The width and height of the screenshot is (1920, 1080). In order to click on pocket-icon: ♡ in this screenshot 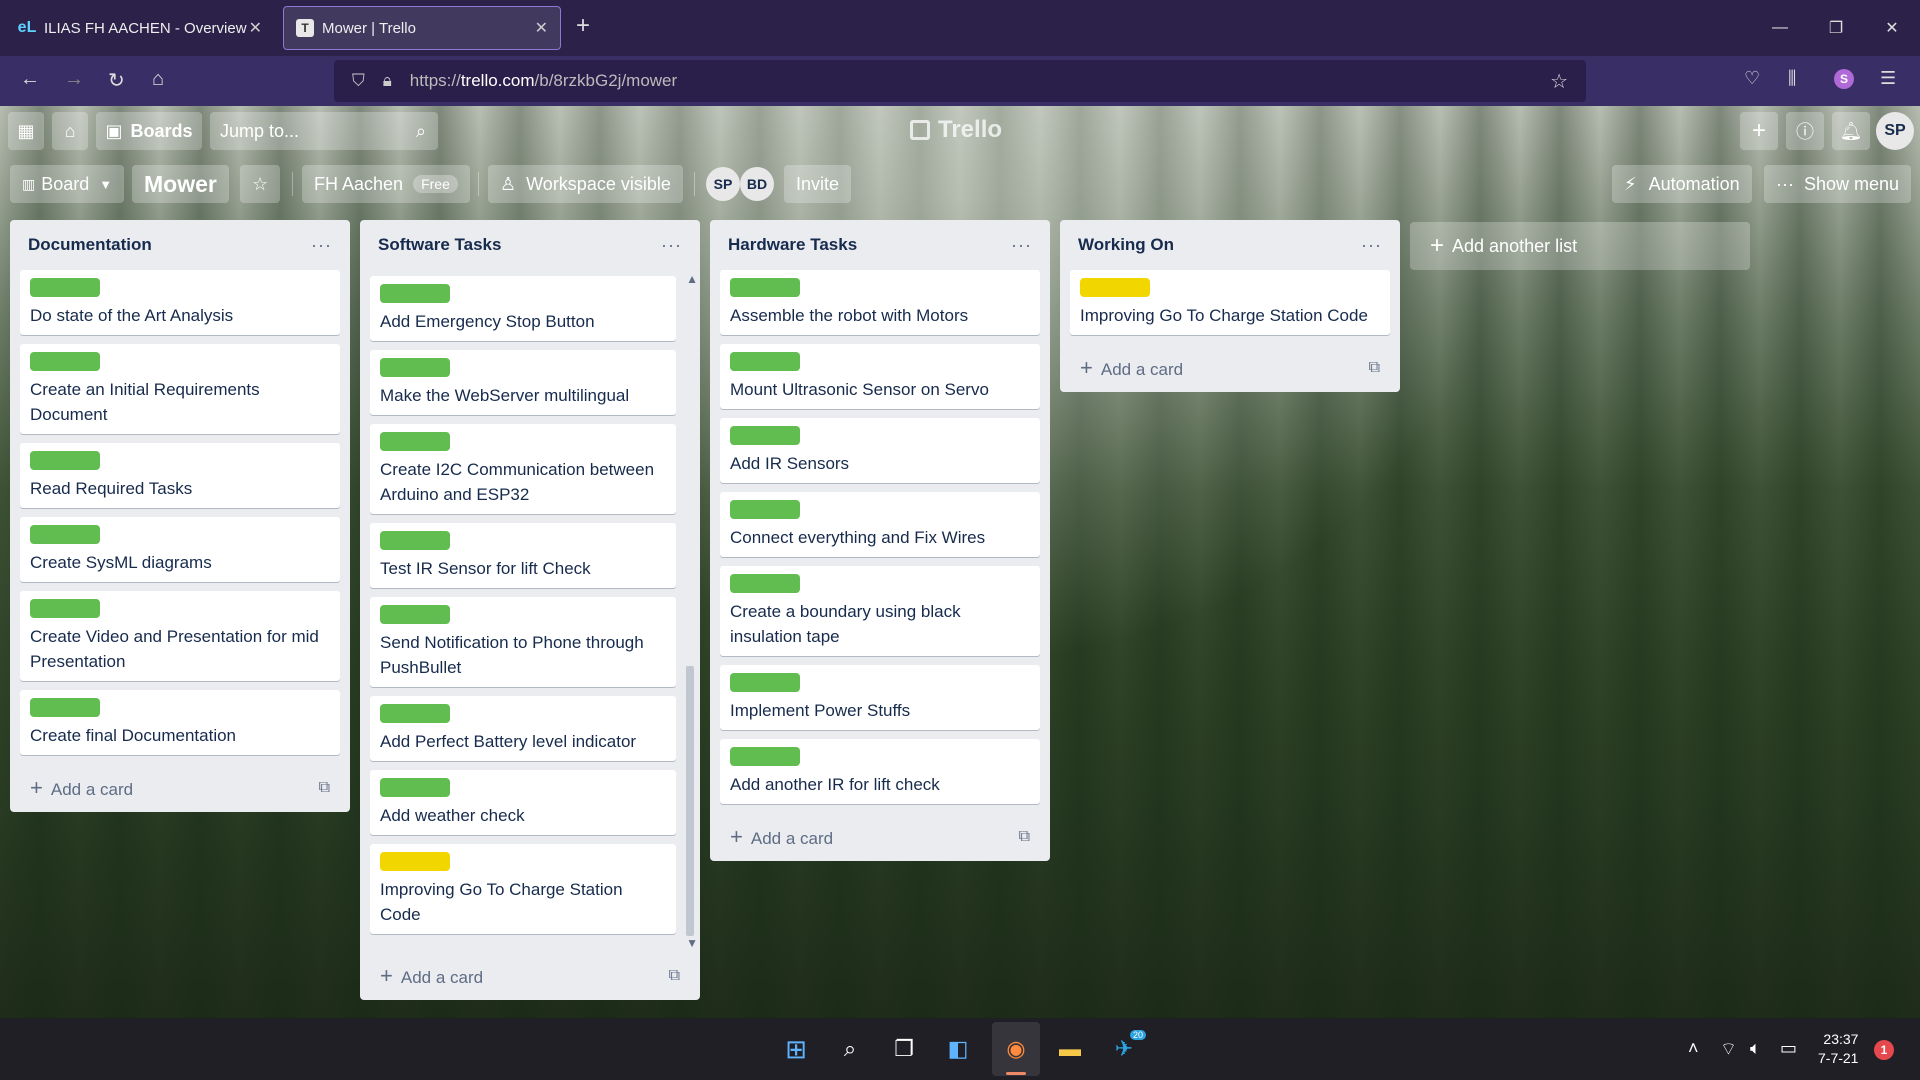, I will do `click(1752, 78)`.